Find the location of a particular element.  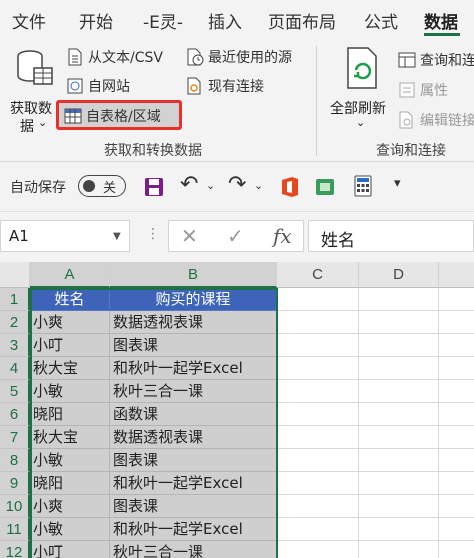

column-header-e is located at coordinates (456, 275).